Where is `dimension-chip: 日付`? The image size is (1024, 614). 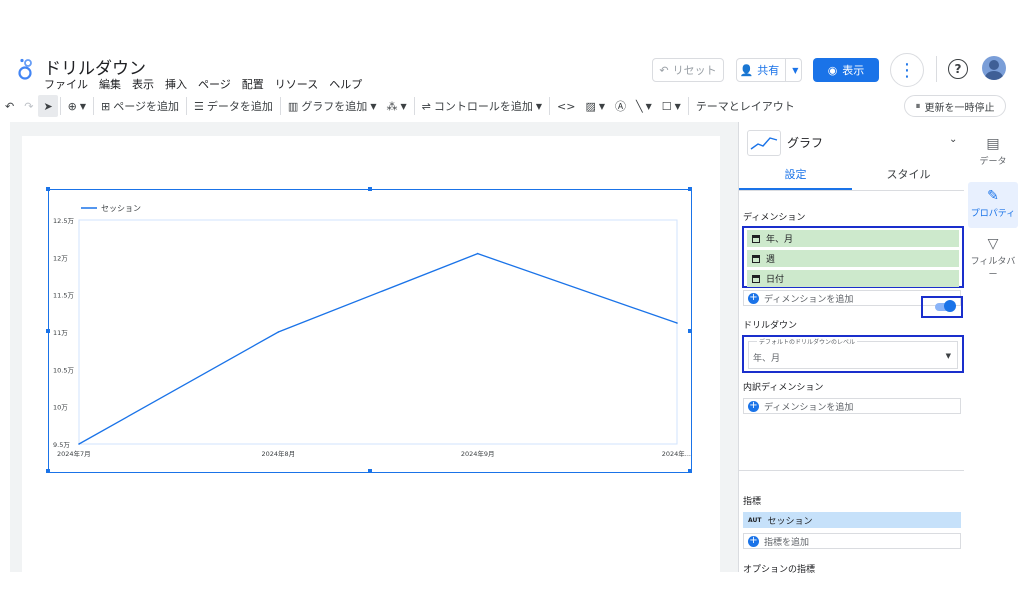 dimension-chip: 日付 is located at coordinates (853, 278).